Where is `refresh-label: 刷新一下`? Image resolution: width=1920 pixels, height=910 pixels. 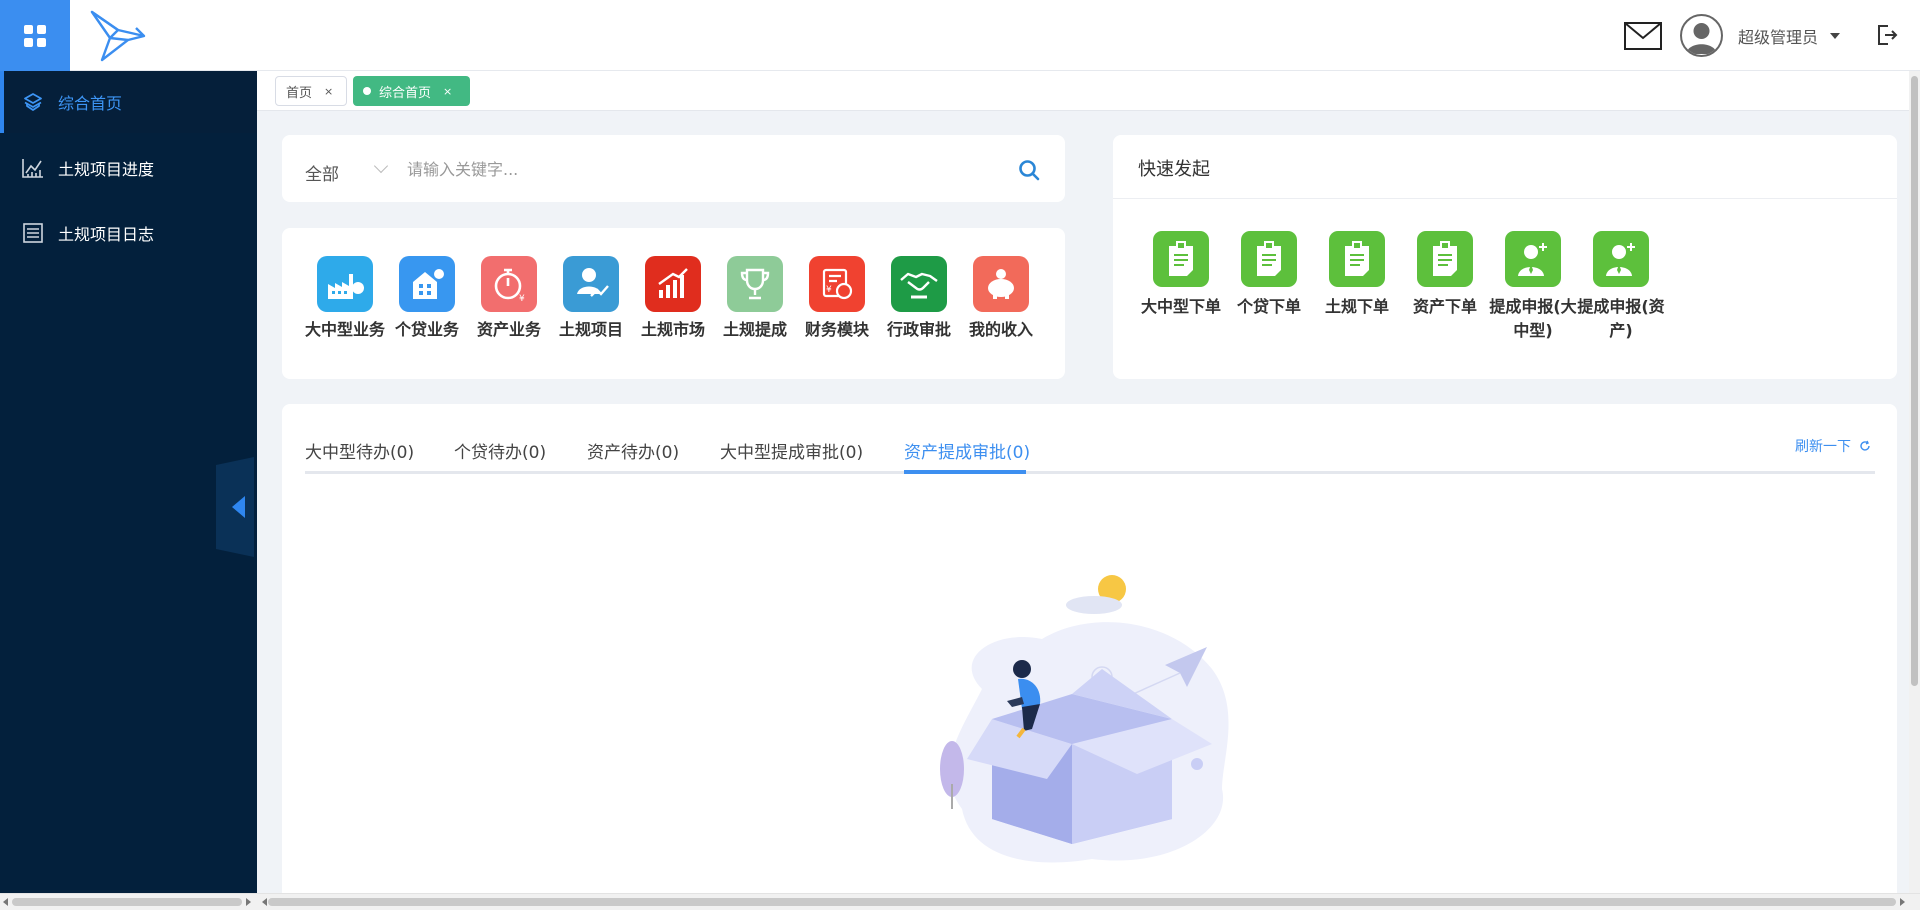 refresh-label: 刷新一下 is located at coordinates (1823, 447).